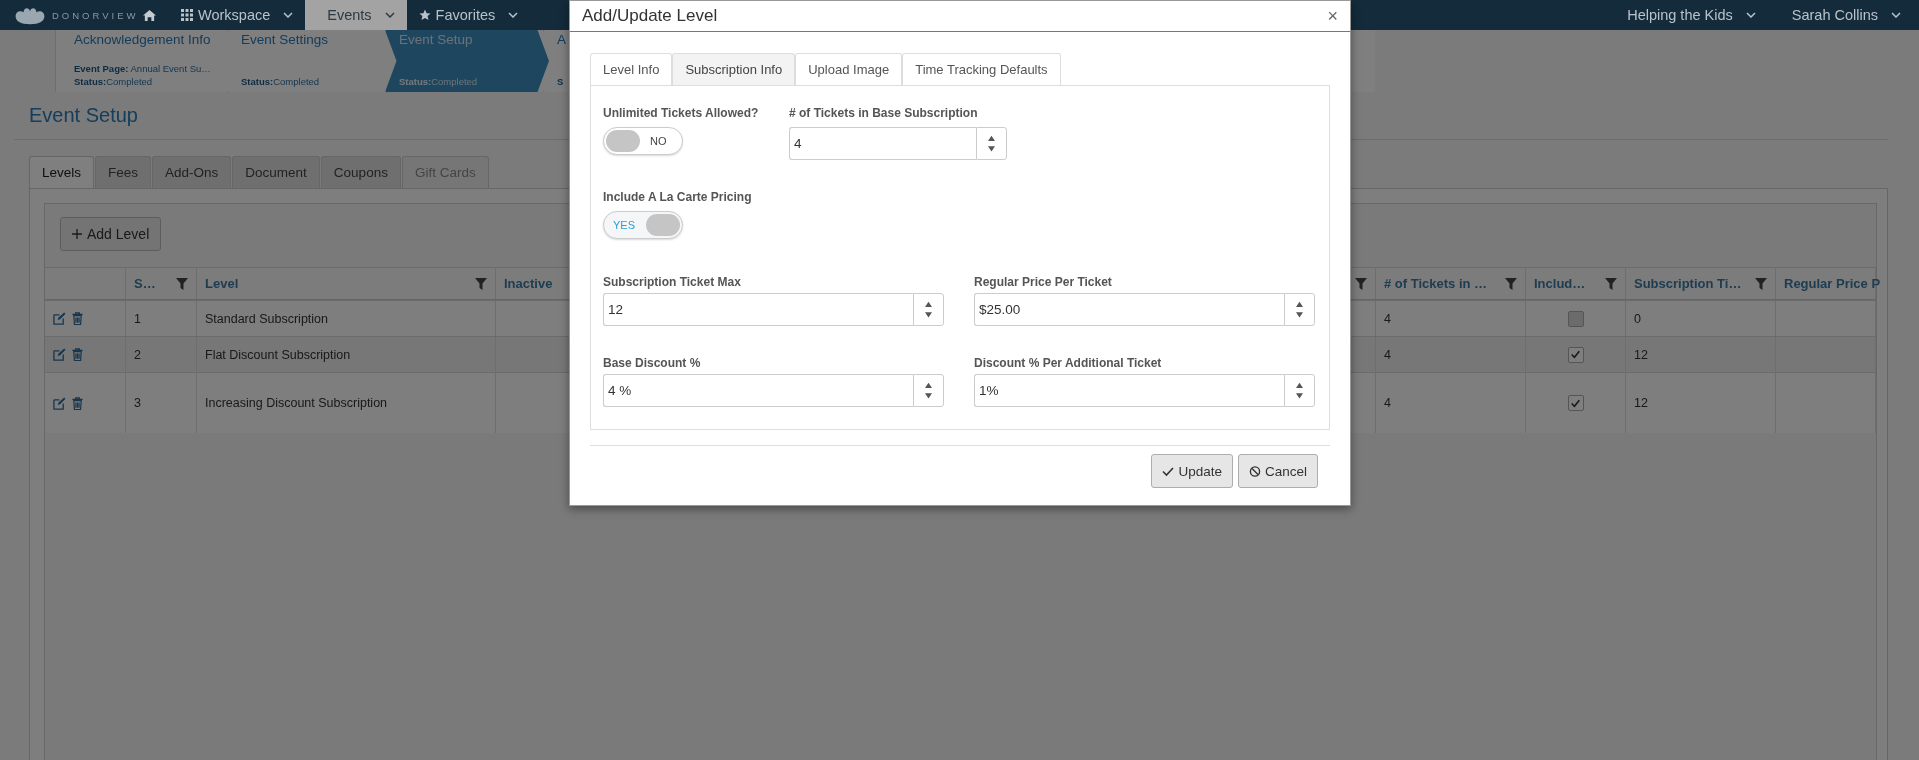  What do you see at coordinates (111, 234) in the screenshot?
I see `add-level-button: Add Level` at bounding box center [111, 234].